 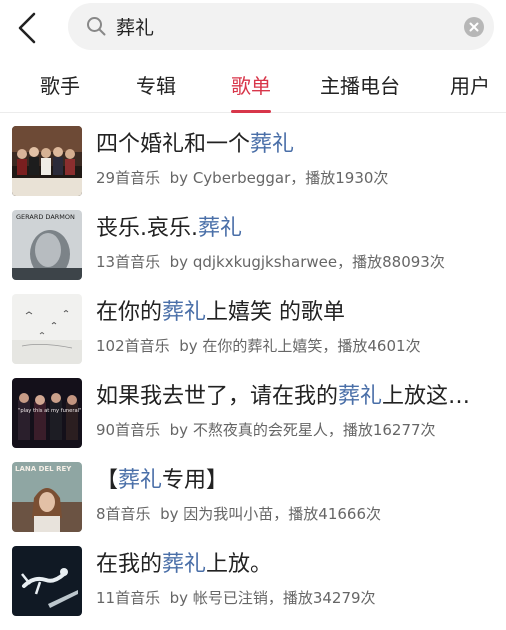 What do you see at coordinates (184, 564) in the screenshot?
I see `playlist-title: 在我的葬礼上放。` at bounding box center [184, 564].